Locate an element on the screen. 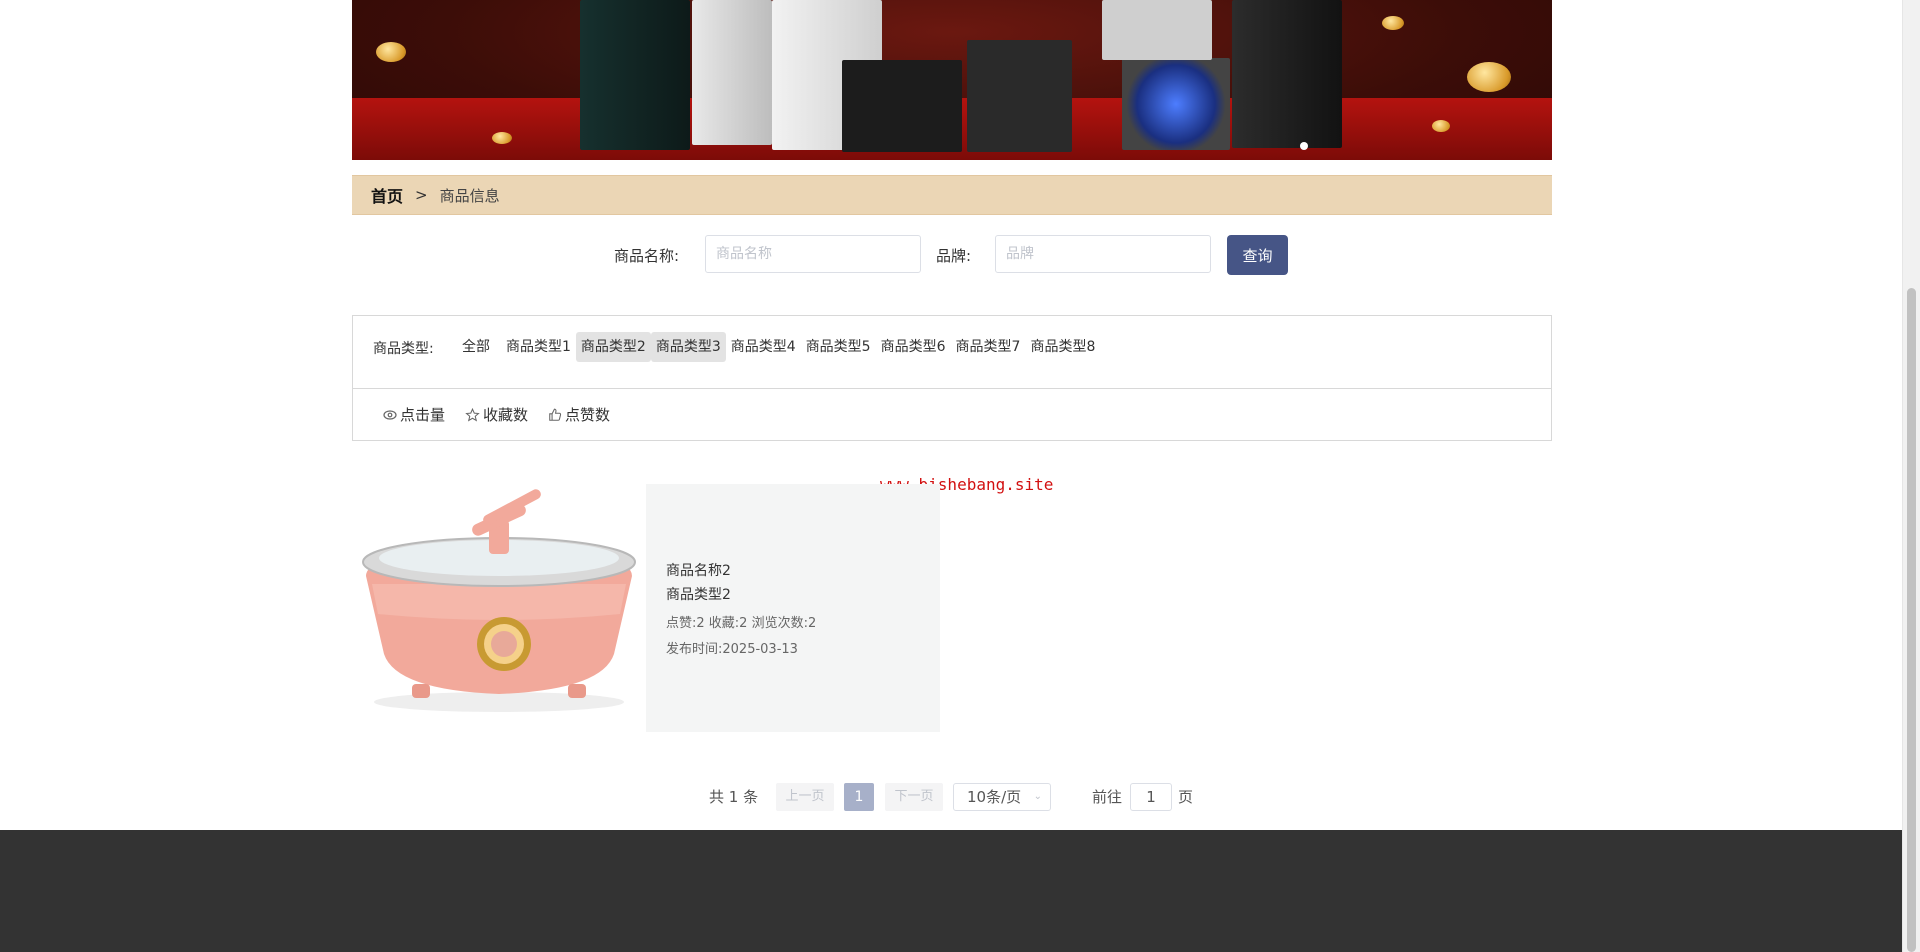 Image resolution: width=1920 pixels, height=952 pixels. breadcrumb: 首页 > 商品信息 is located at coordinates (952, 195).